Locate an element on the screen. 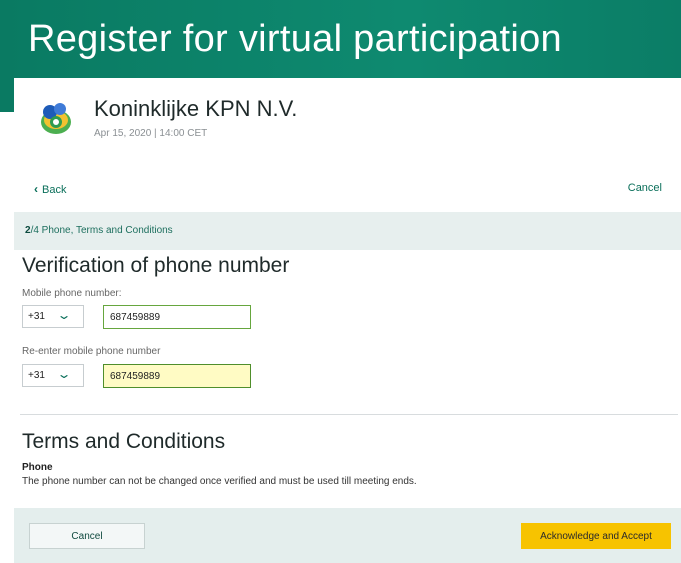  back-link: ‹ Back is located at coordinates (50, 189).